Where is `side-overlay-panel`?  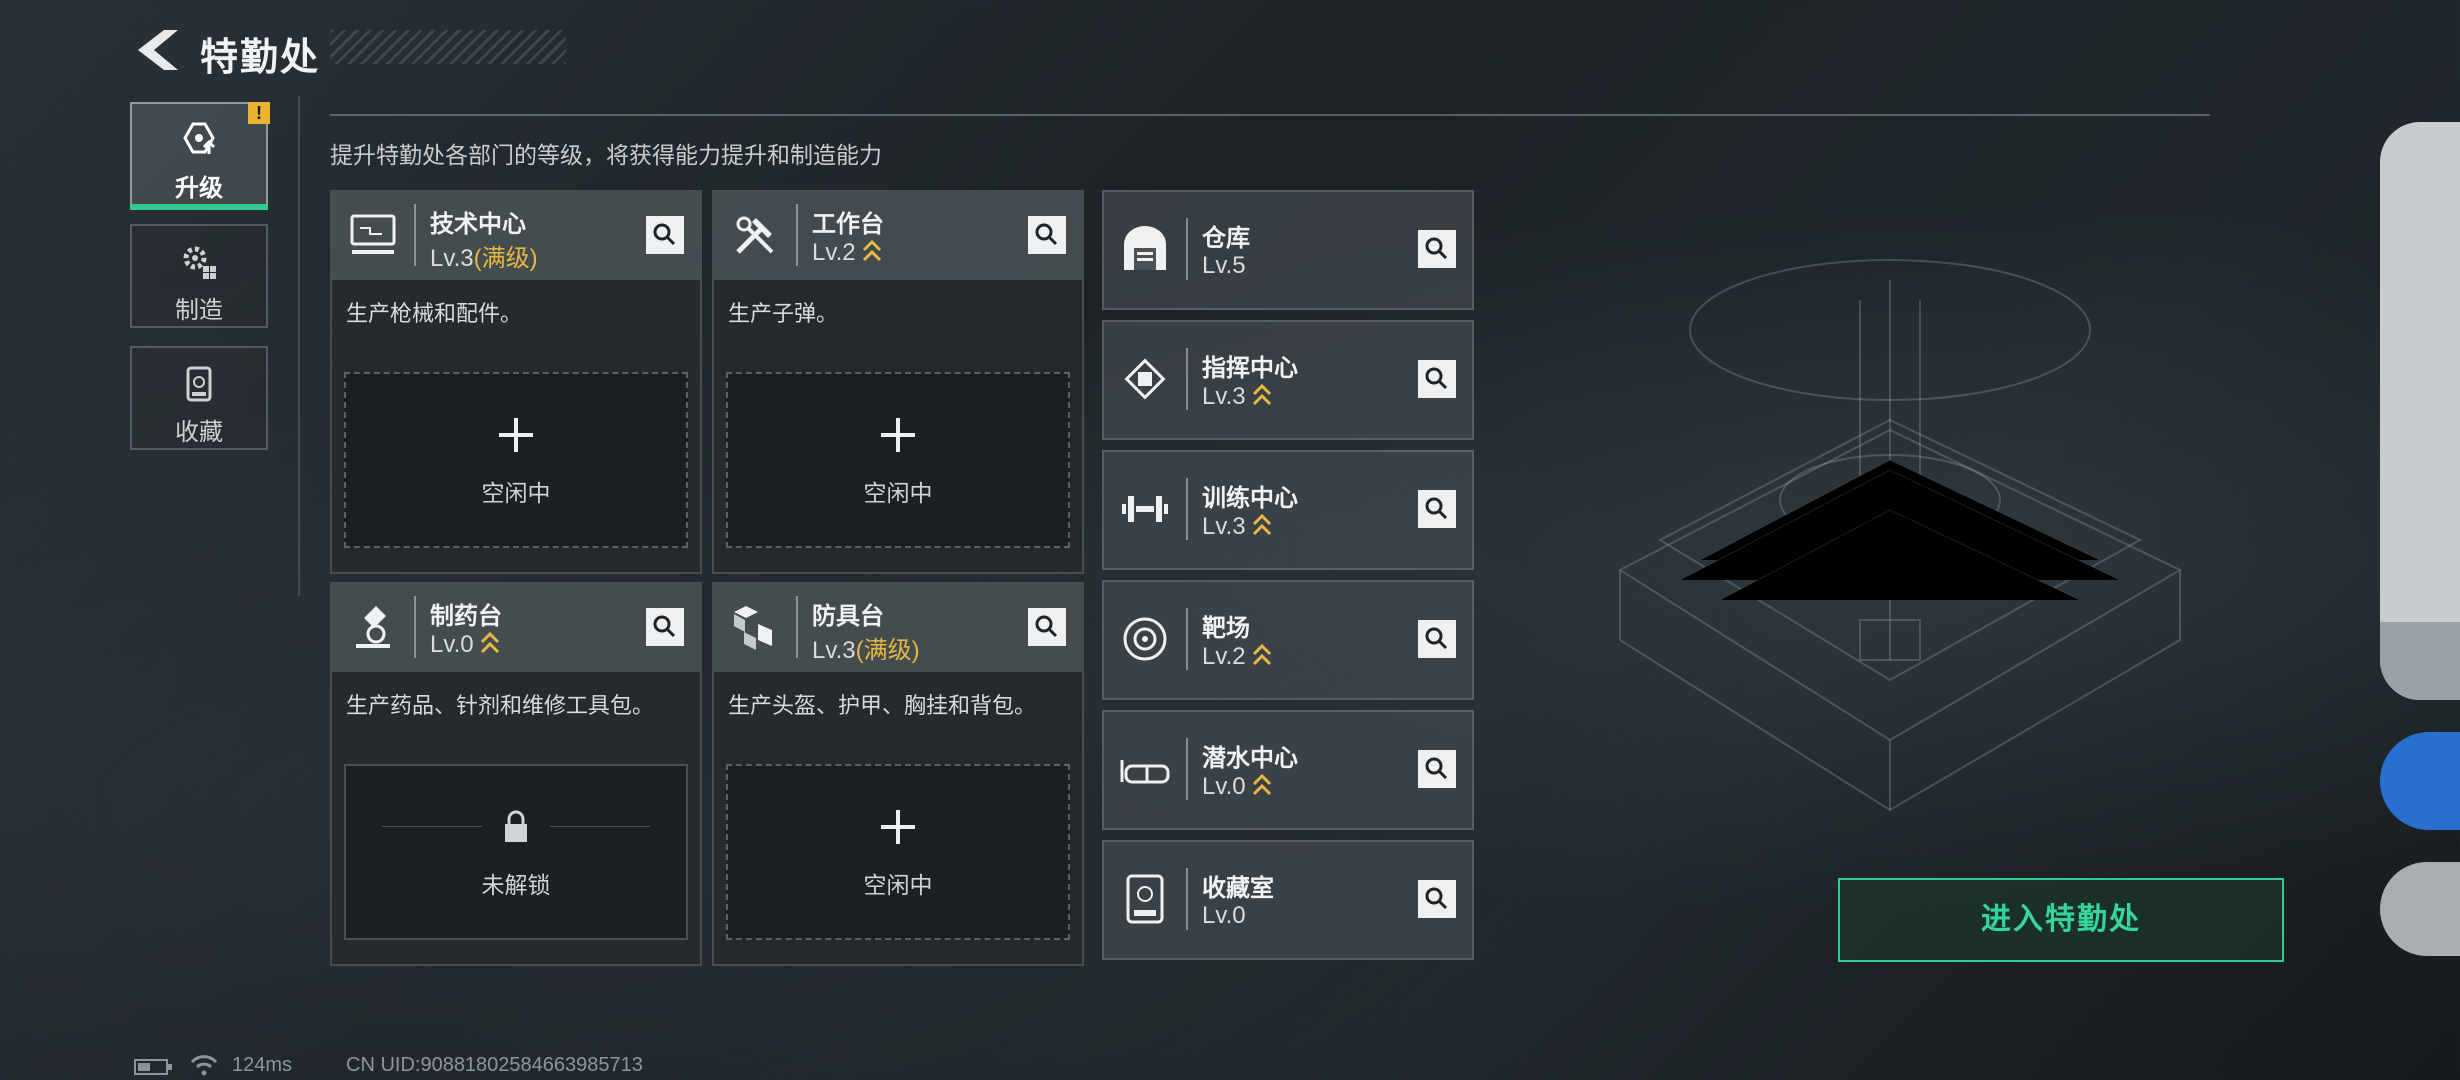
side-overlay-panel is located at coordinates (2420, 411).